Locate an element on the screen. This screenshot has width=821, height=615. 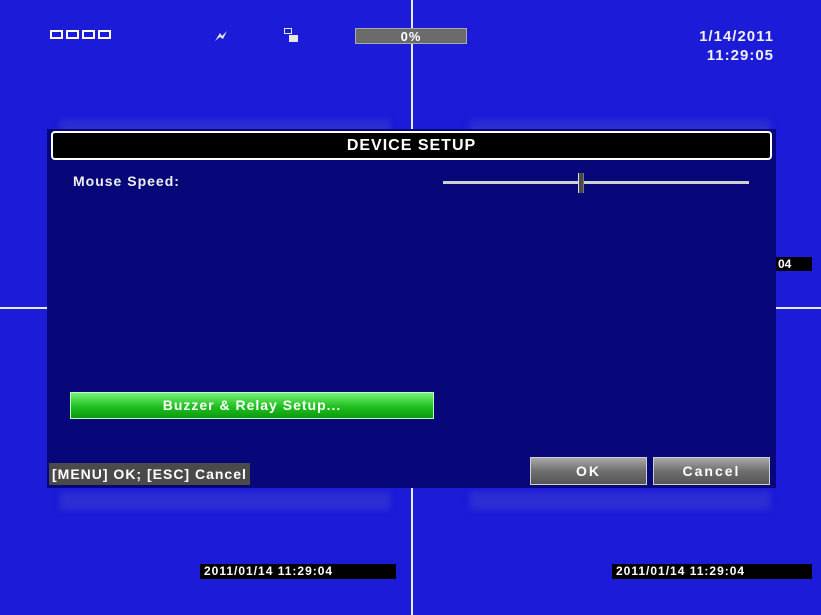
slider-thumb is located at coordinates (580, 183).